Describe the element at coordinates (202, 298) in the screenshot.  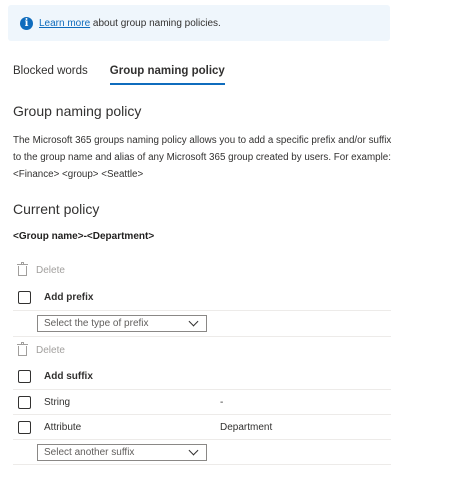
I see `add-prefix-row: Add prefix` at that location.